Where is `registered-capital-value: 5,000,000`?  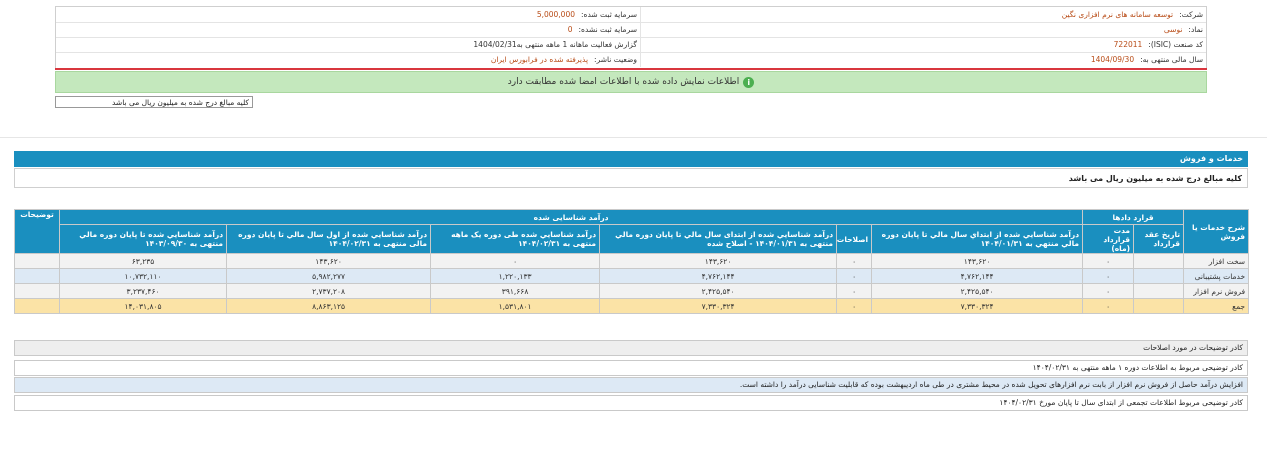 registered-capital-value: 5,000,000 is located at coordinates (555, 14).